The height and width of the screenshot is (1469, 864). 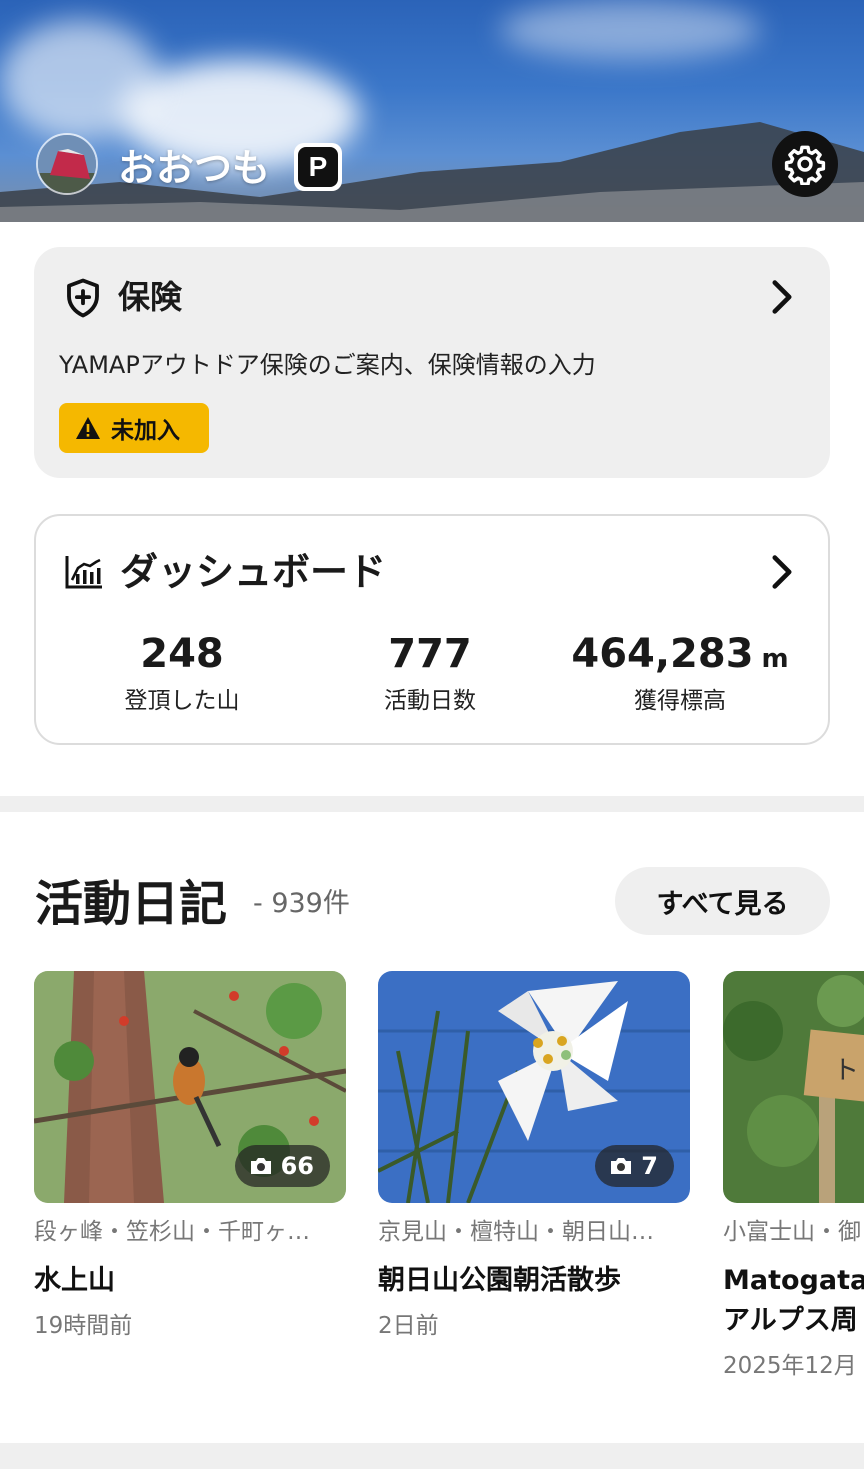 I want to click on photo-count: 66, so click(x=297, y=1166).